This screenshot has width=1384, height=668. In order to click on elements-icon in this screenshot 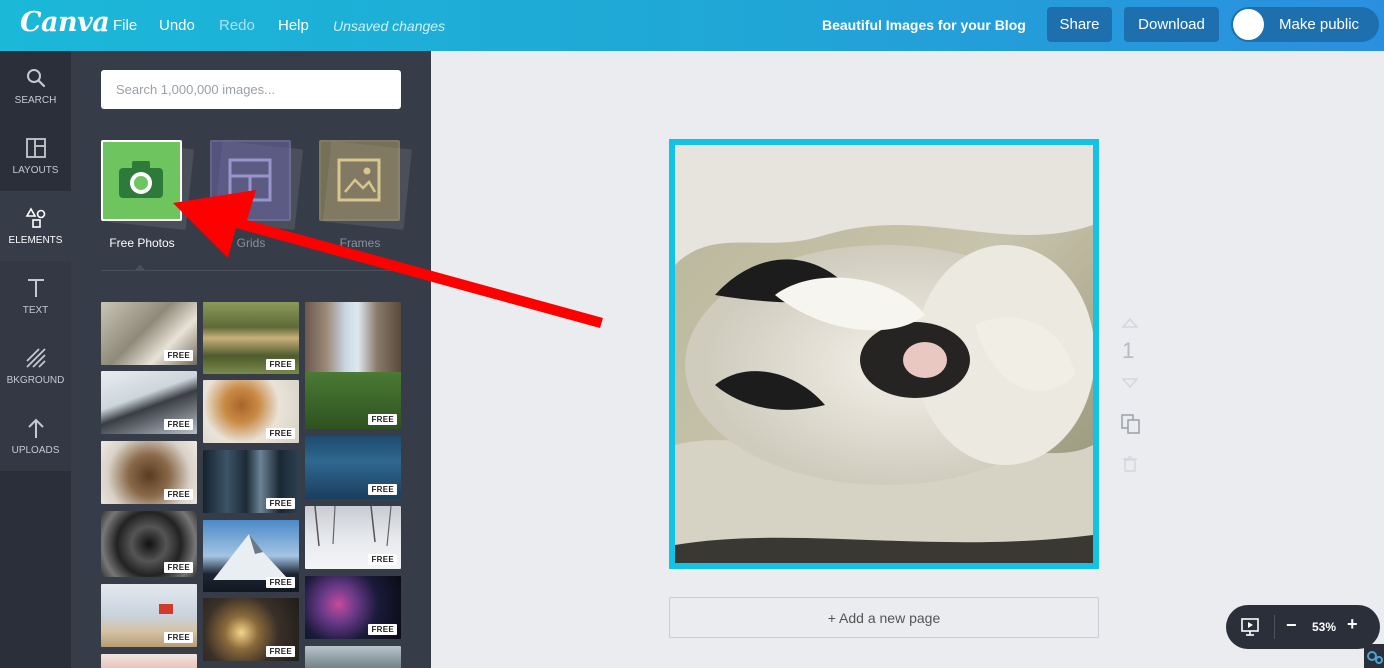, I will do `click(35, 217)`.